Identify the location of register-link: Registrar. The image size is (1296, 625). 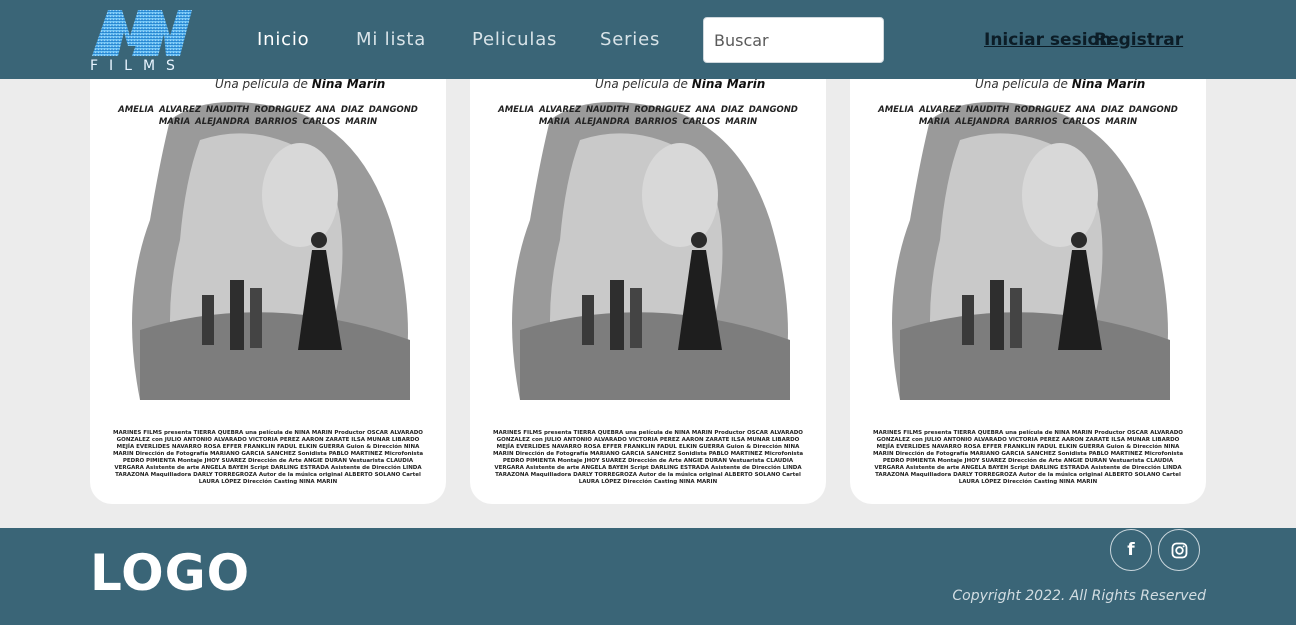
(1138, 40).